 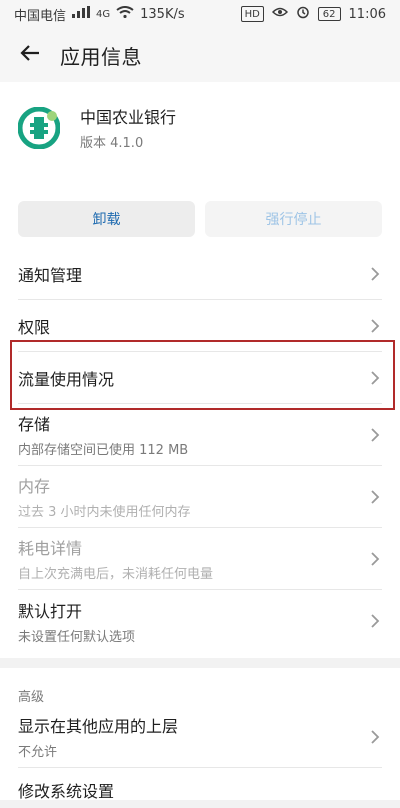 I want to click on network-type: 4G, so click(x=103, y=14).